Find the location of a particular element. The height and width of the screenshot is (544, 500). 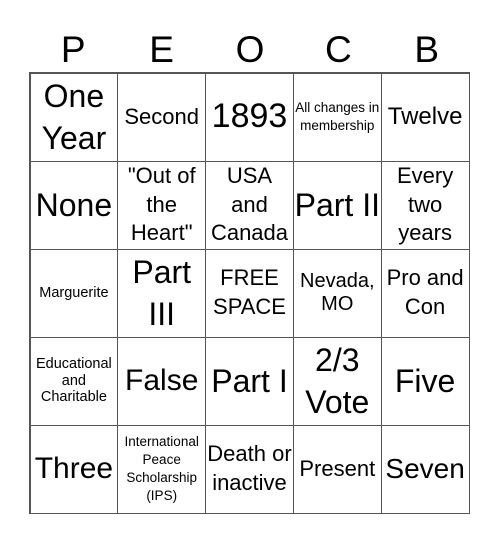

bingo-cell: Educational and Charitable is located at coordinates (74, 381).